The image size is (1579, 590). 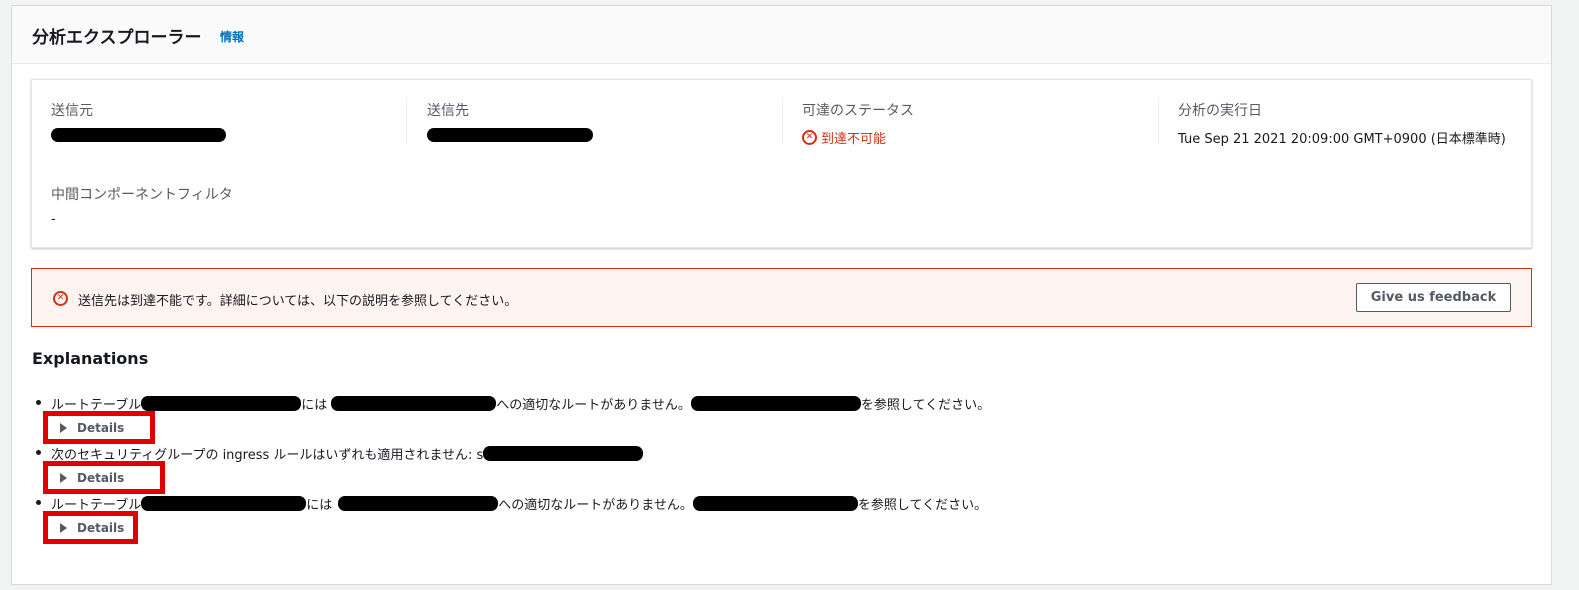 What do you see at coordinates (854, 139) in the screenshot?
I see `reachability-value: 到達不可能` at bounding box center [854, 139].